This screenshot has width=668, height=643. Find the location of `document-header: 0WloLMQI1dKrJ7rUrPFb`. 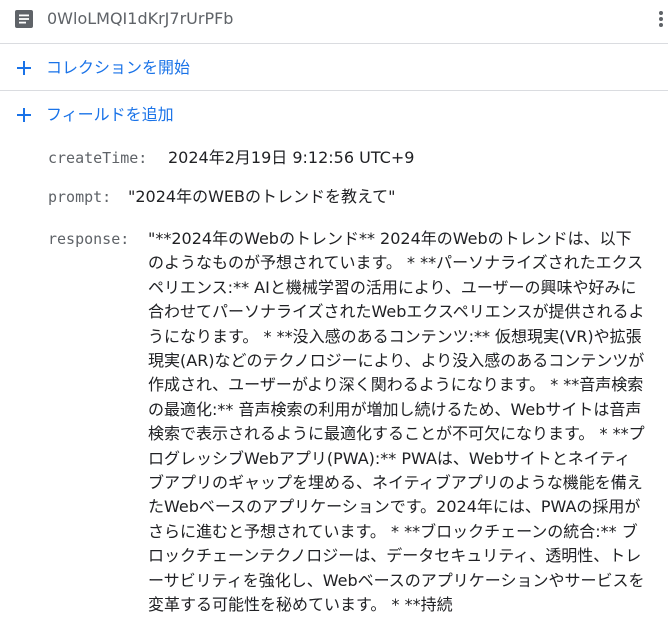

document-header: 0WloLMQI1dKrJ7rUrPFb is located at coordinates (334, 22).